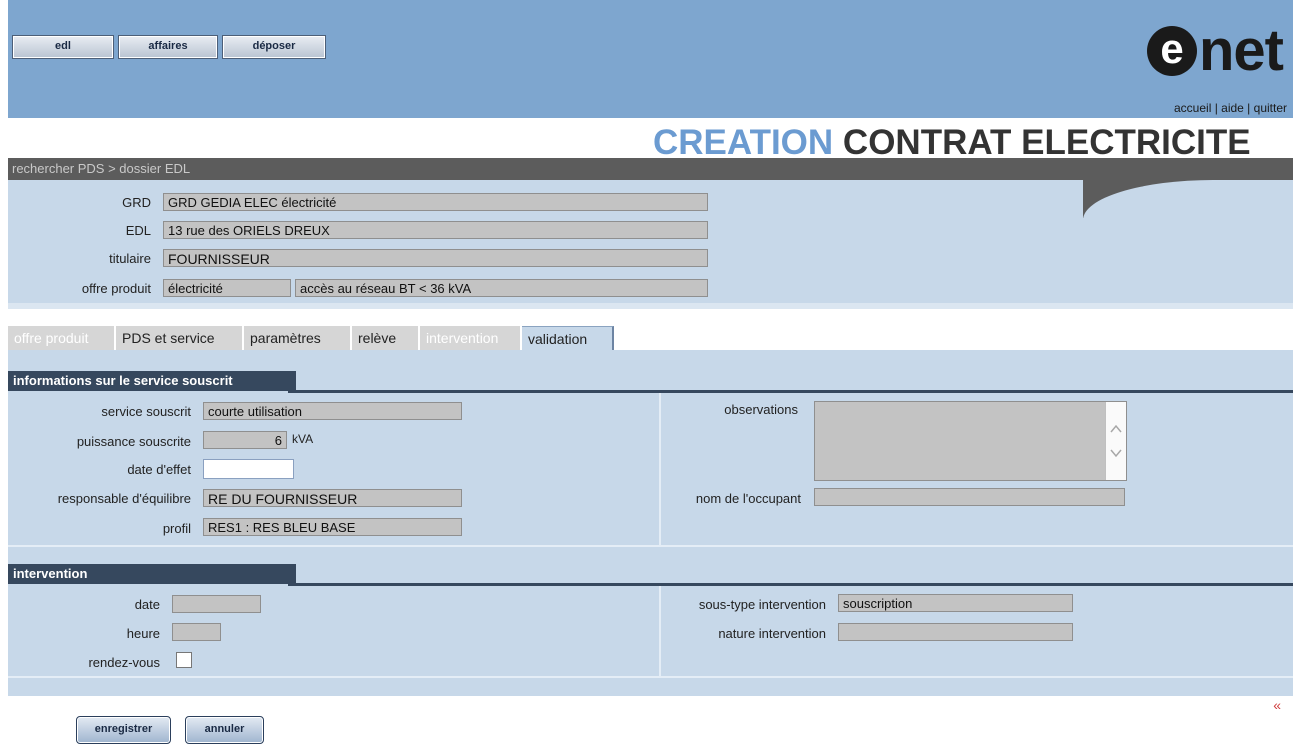  What do you see at coordinates (298, 338) in the screenshot?
I see `tab-parametres: paramètres` at bounding box center [298, 338].